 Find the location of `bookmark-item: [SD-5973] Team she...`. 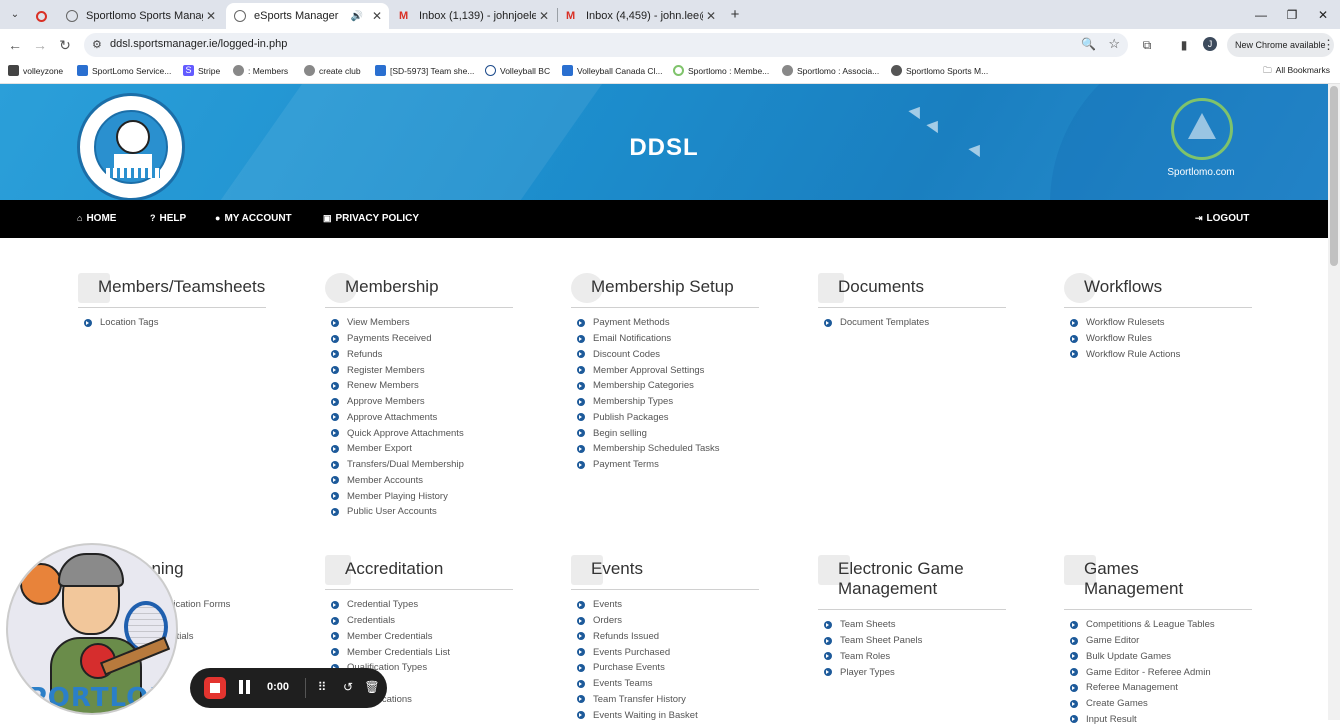

bookmark-item: [SD-5973] Team she... is located at coordinates (424, 70).